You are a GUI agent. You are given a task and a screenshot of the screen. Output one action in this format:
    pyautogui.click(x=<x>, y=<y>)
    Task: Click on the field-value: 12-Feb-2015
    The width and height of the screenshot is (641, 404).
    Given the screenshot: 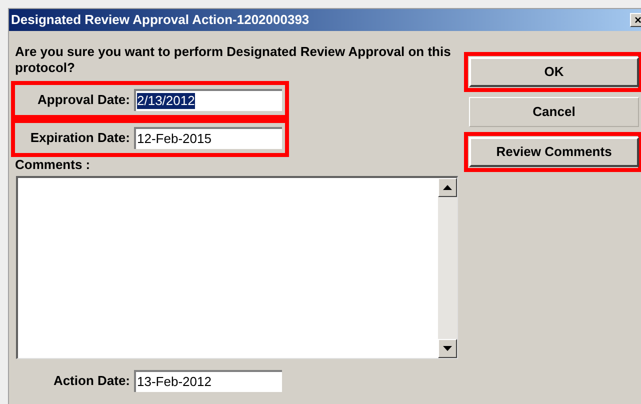 What is the action you would take?
    pyautogui.click(x=174, y=139)
    